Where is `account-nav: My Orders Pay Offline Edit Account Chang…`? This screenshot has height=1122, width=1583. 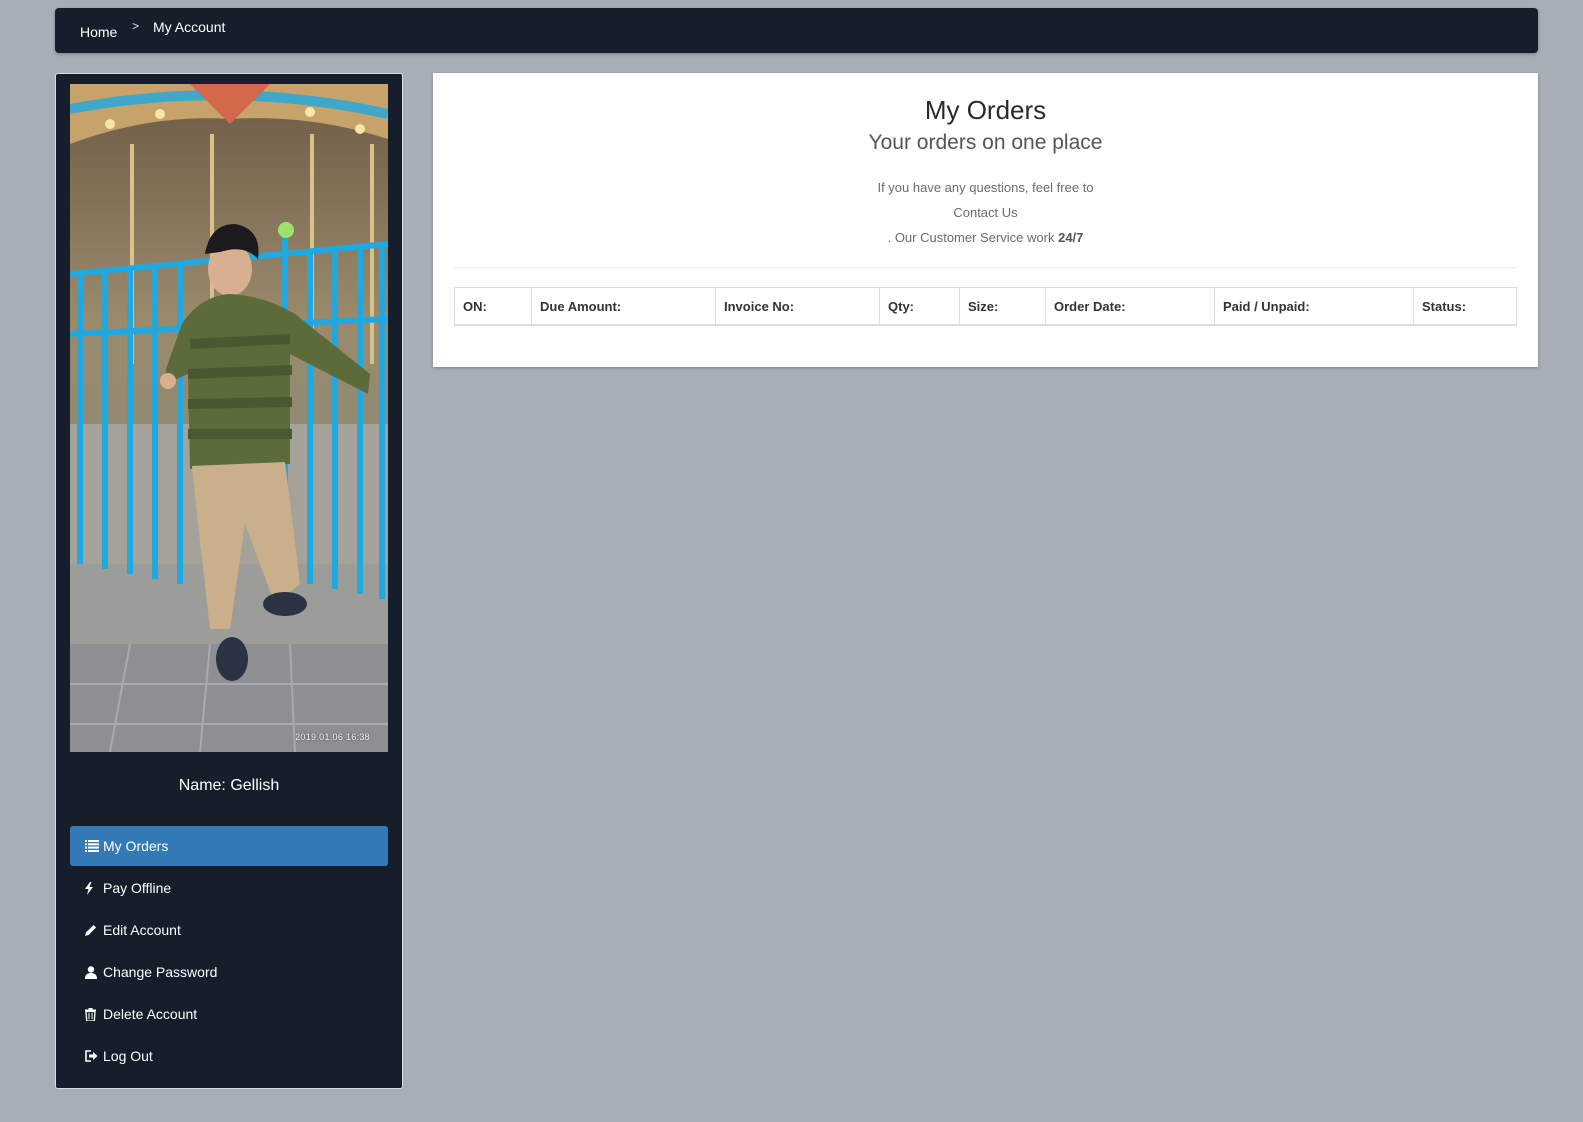
account-nav: My Orders Pay Offline Edit Account Chang… is located at coordinates (229, 952).